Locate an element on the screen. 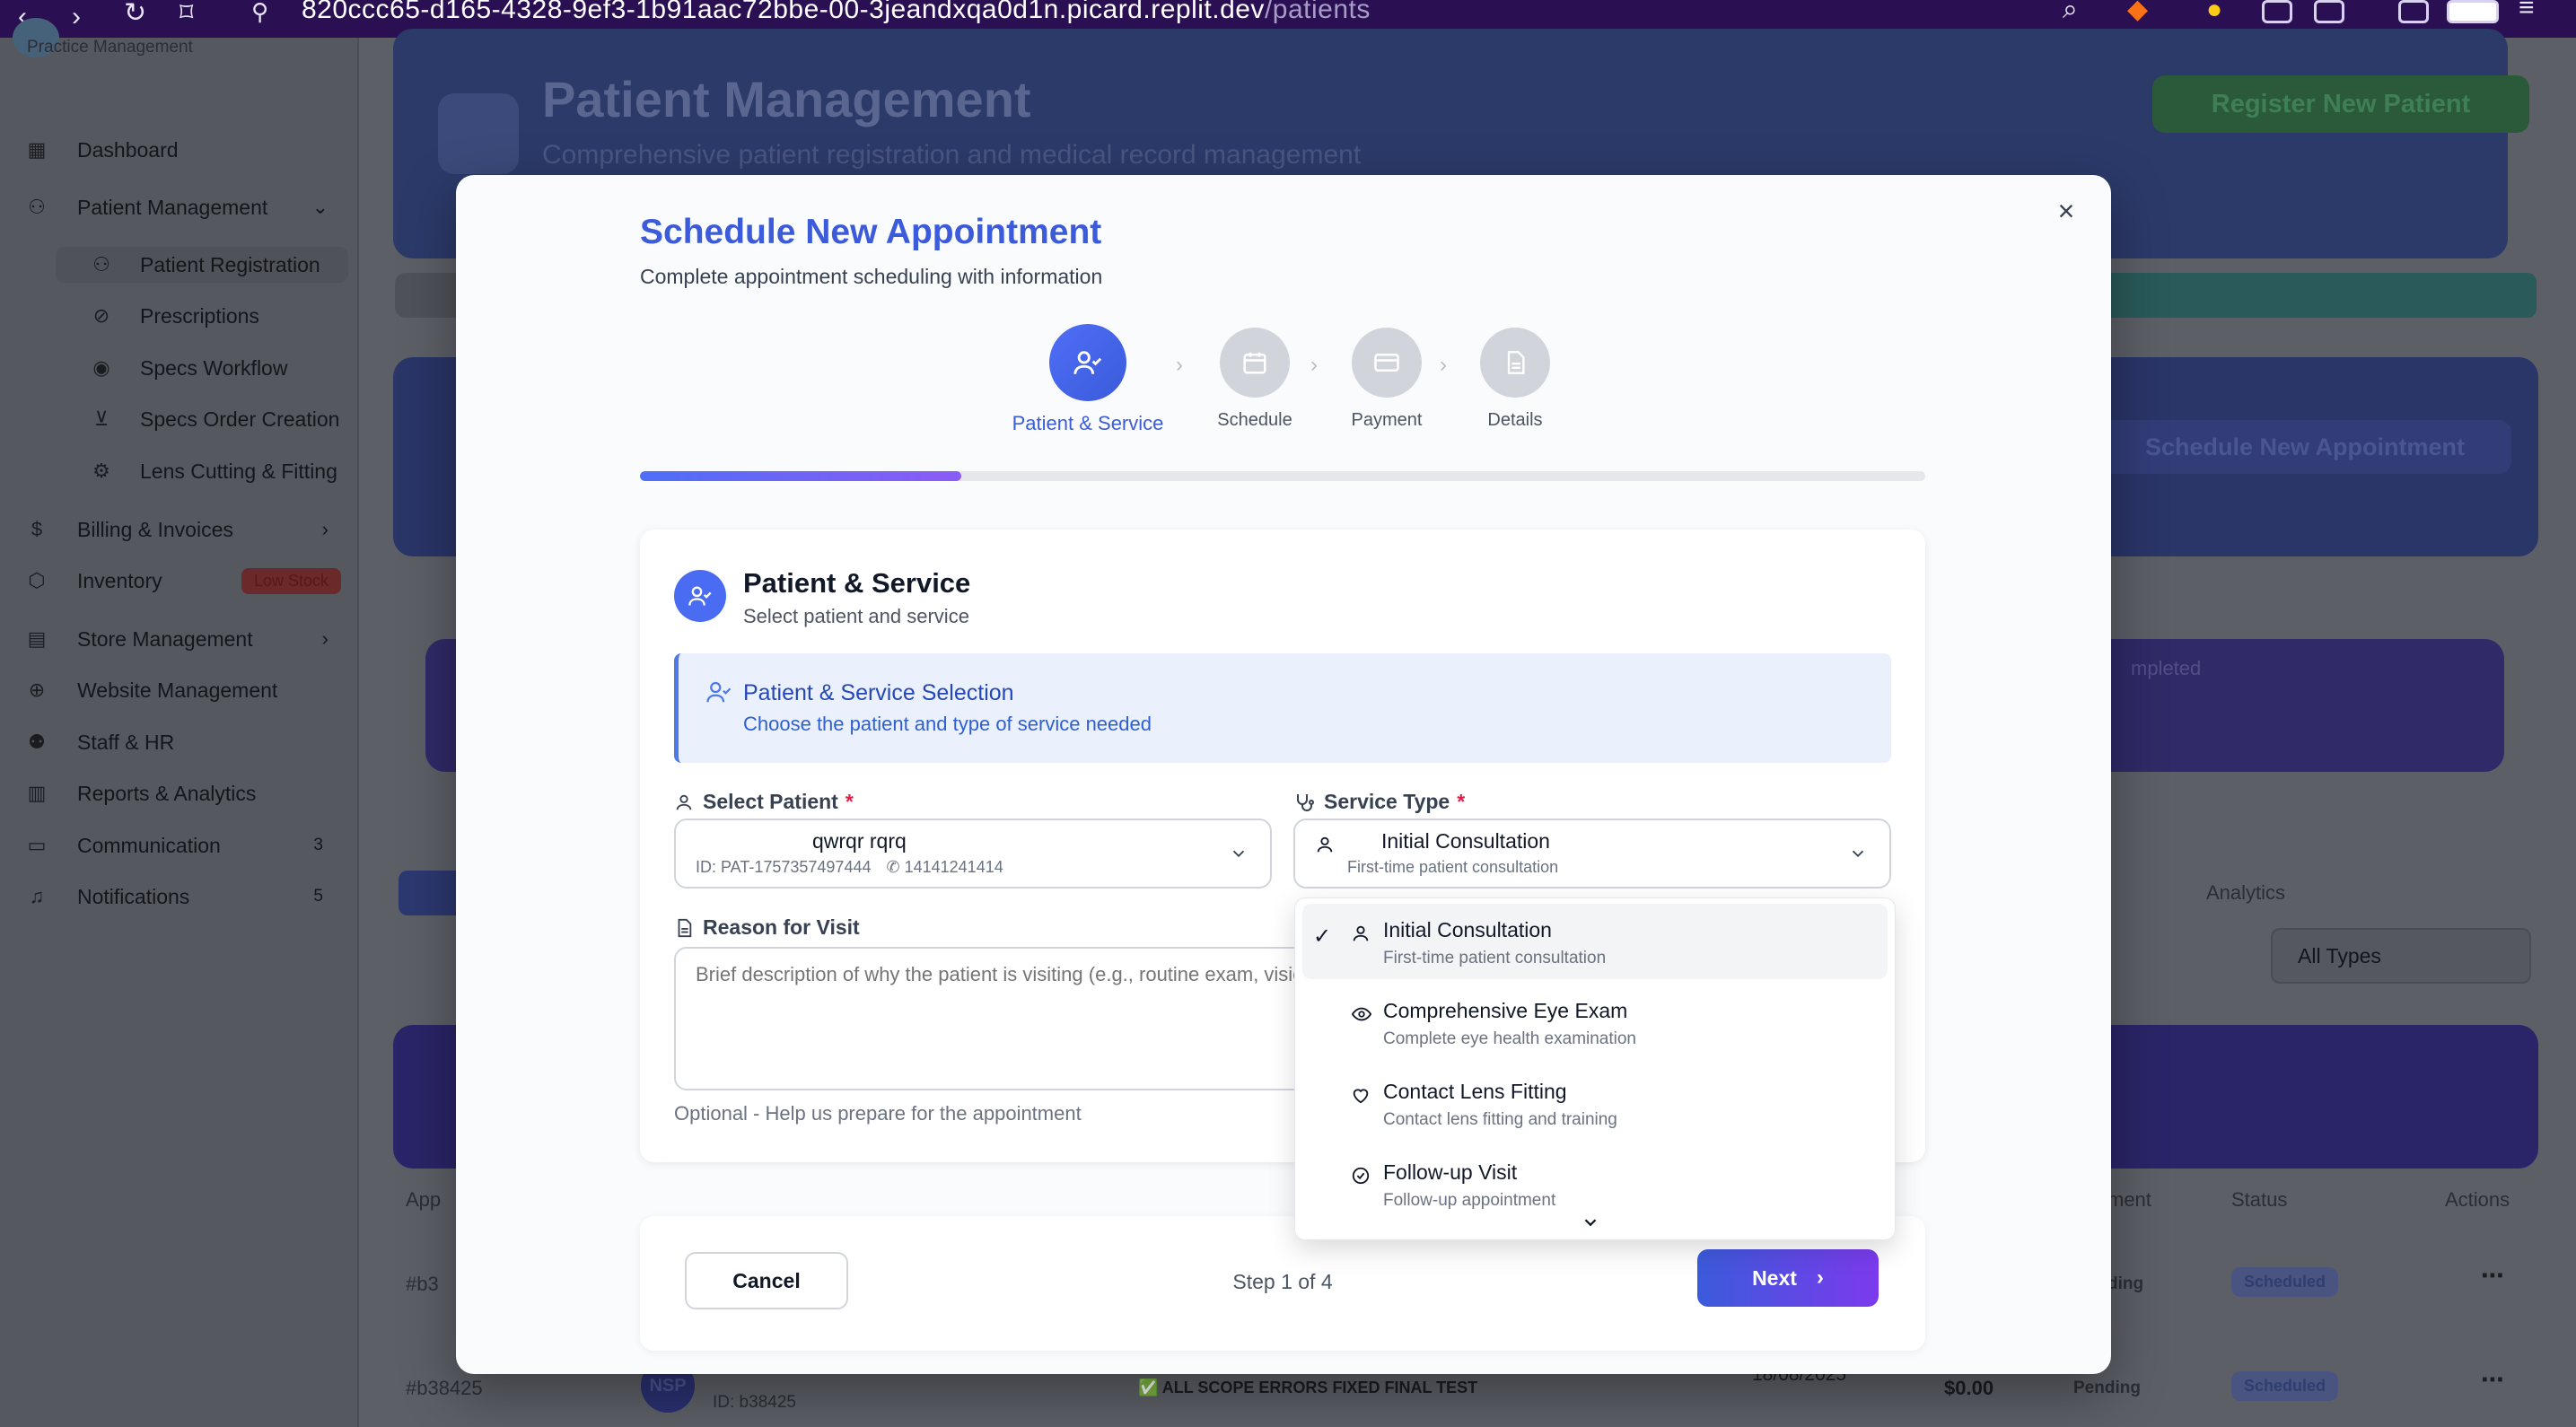 The height and width of the screenshot is (1427, 2576). card-title: Patient & Service is located at coordinates (857, 583).